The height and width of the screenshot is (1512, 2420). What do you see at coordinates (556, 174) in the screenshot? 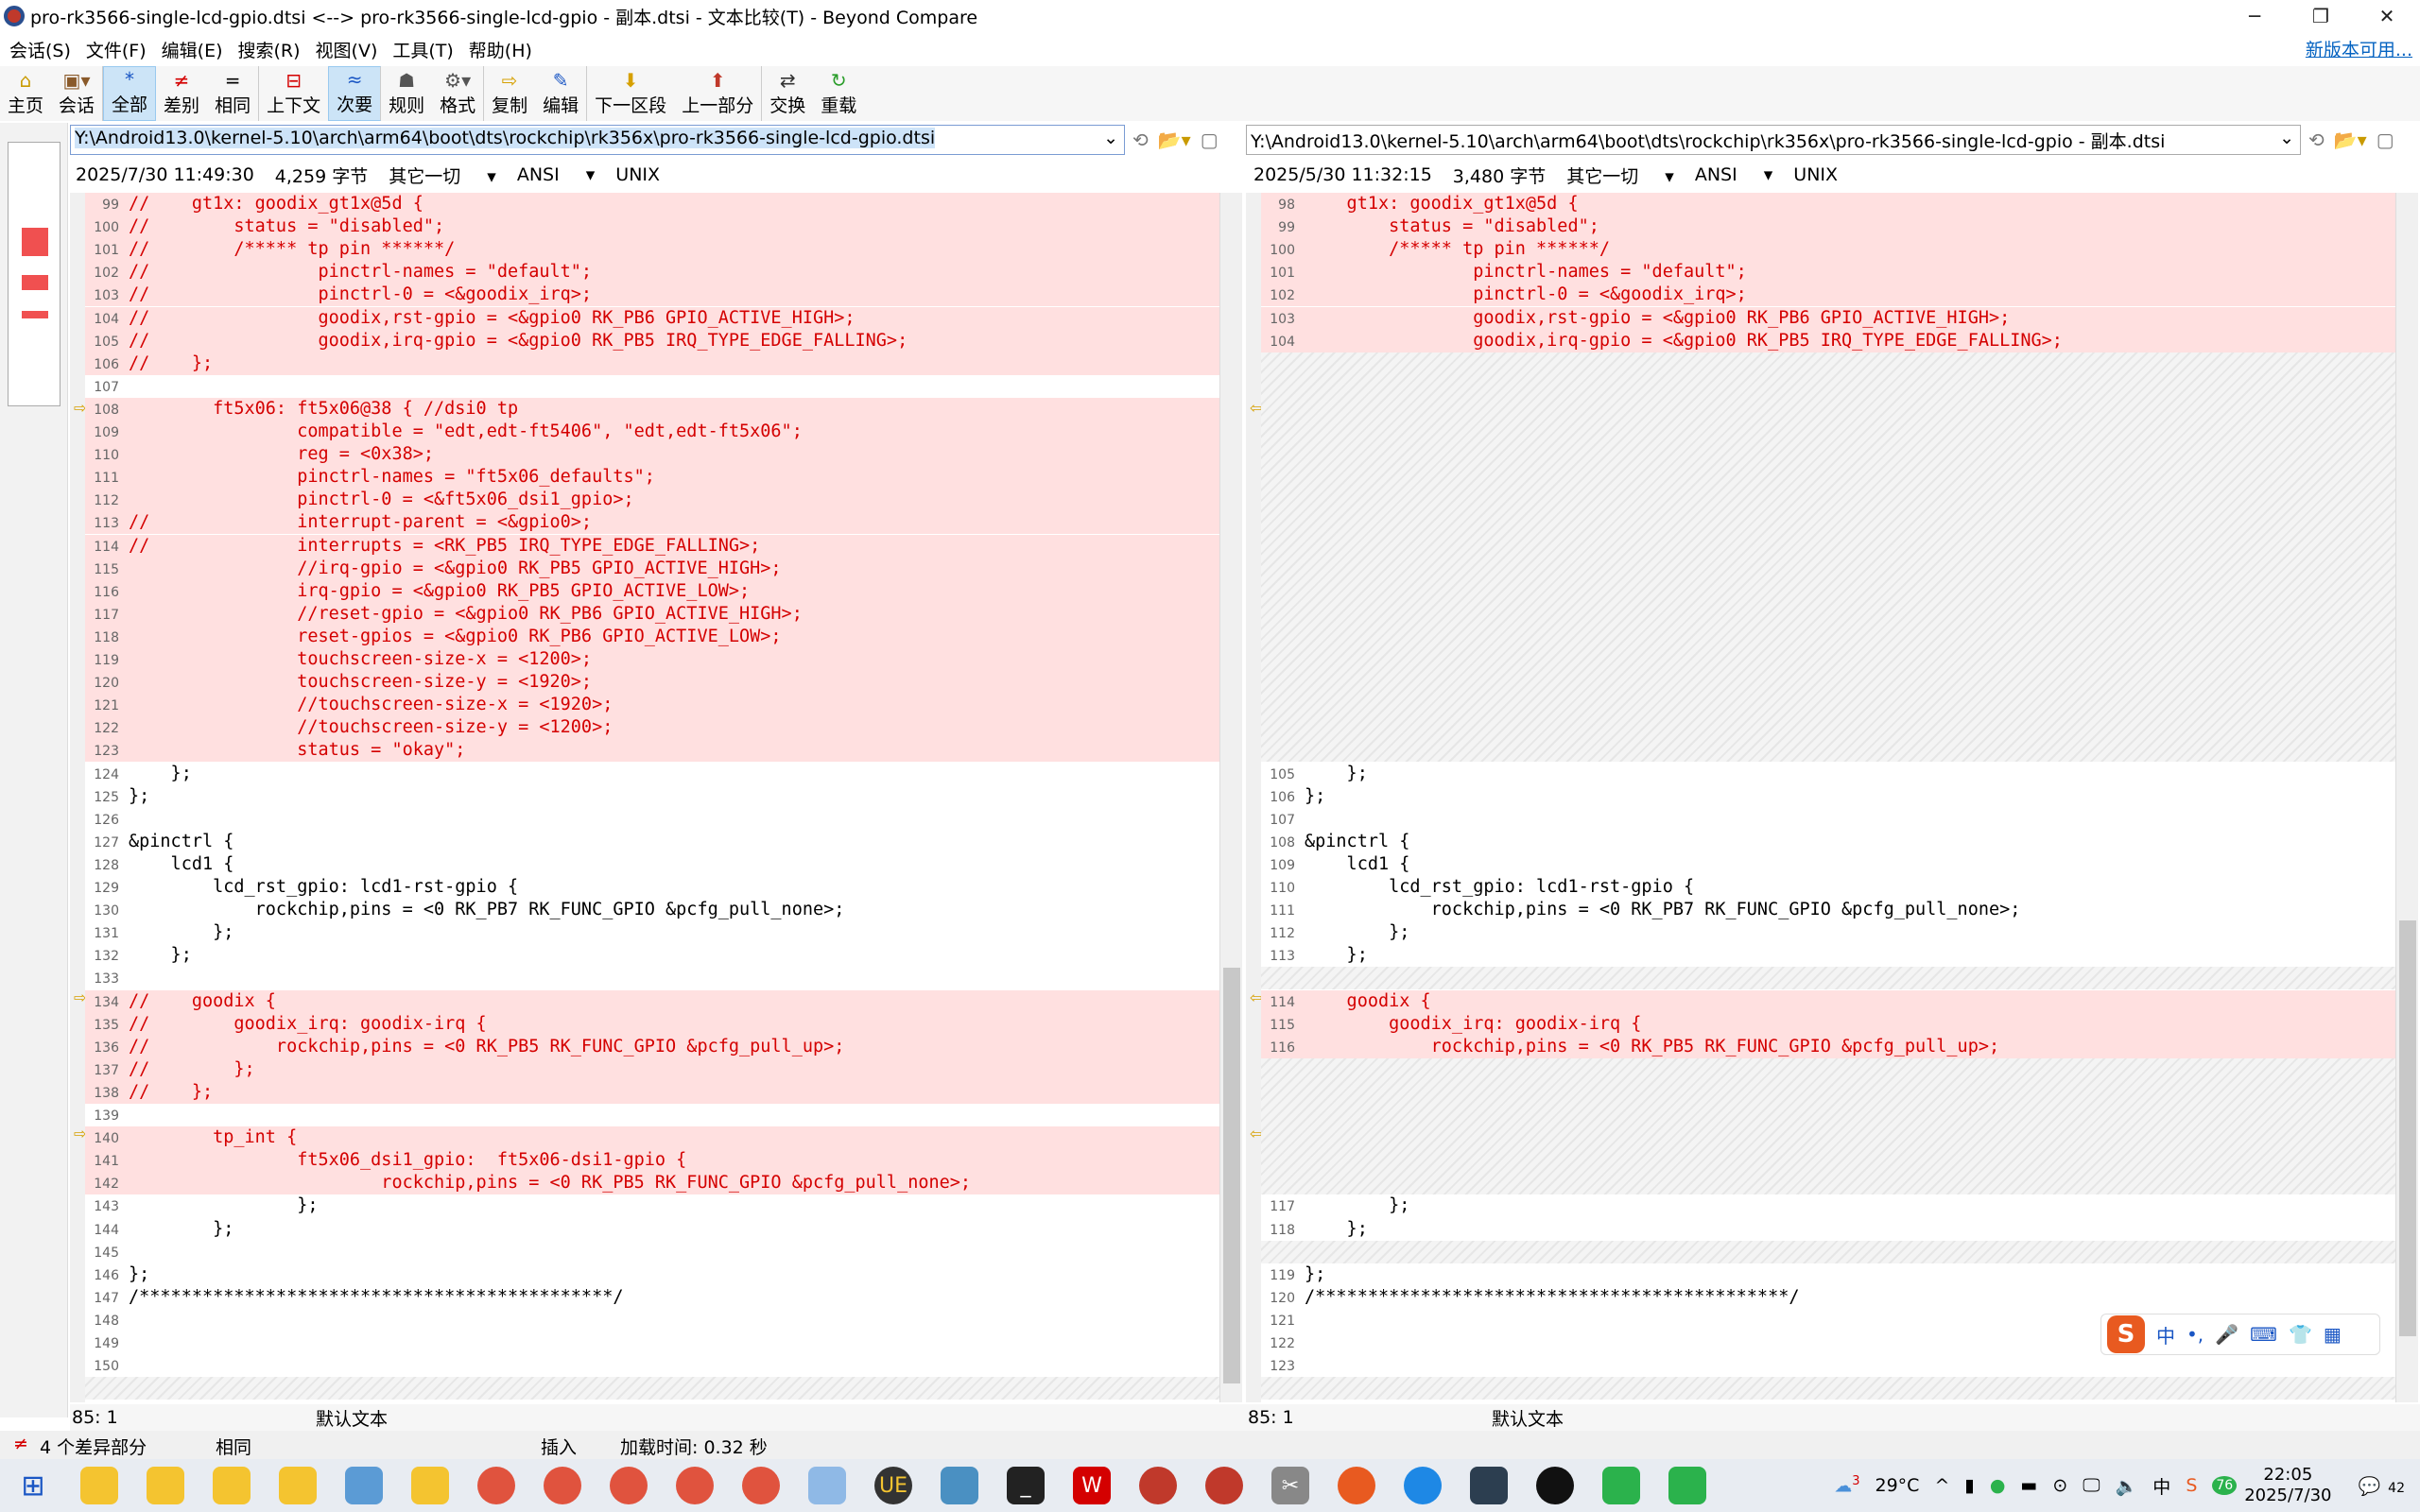
I see `left-encoding-select: ANSI ▾` at bounding box center [556, 174].